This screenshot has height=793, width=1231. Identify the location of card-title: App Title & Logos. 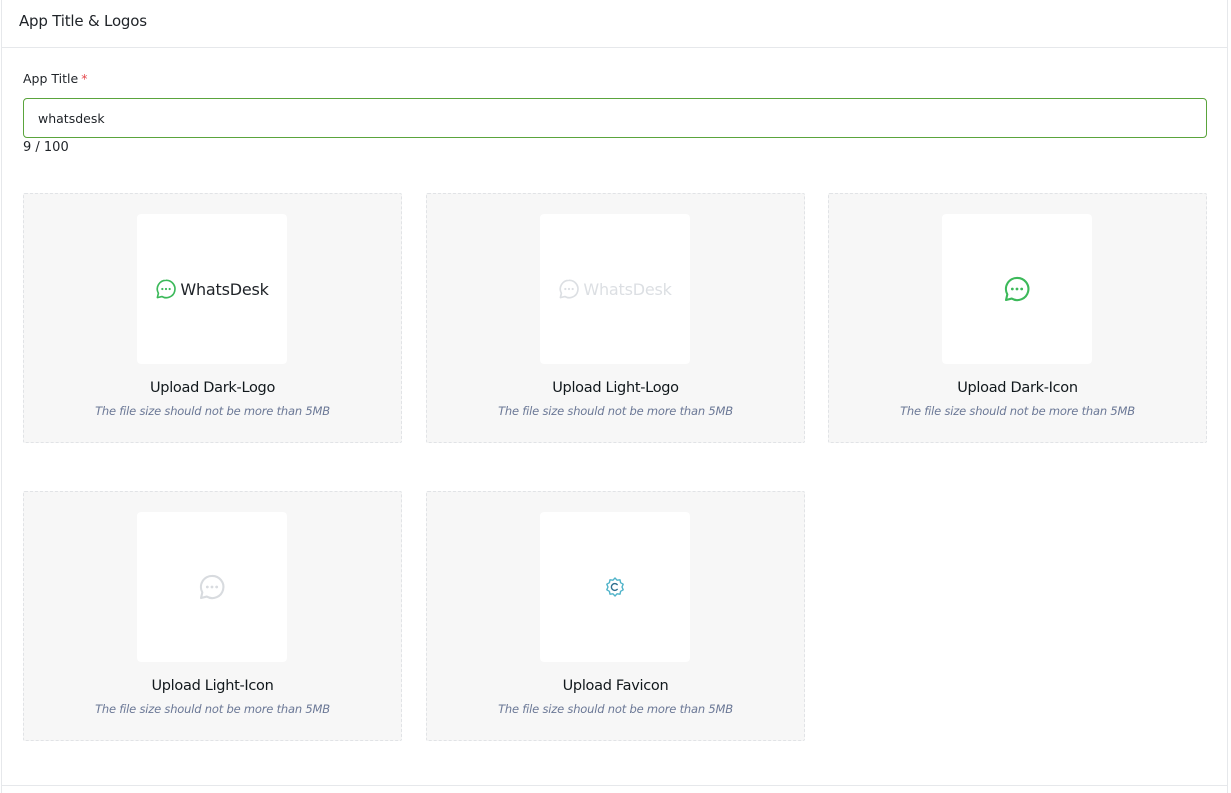
(83, 21).